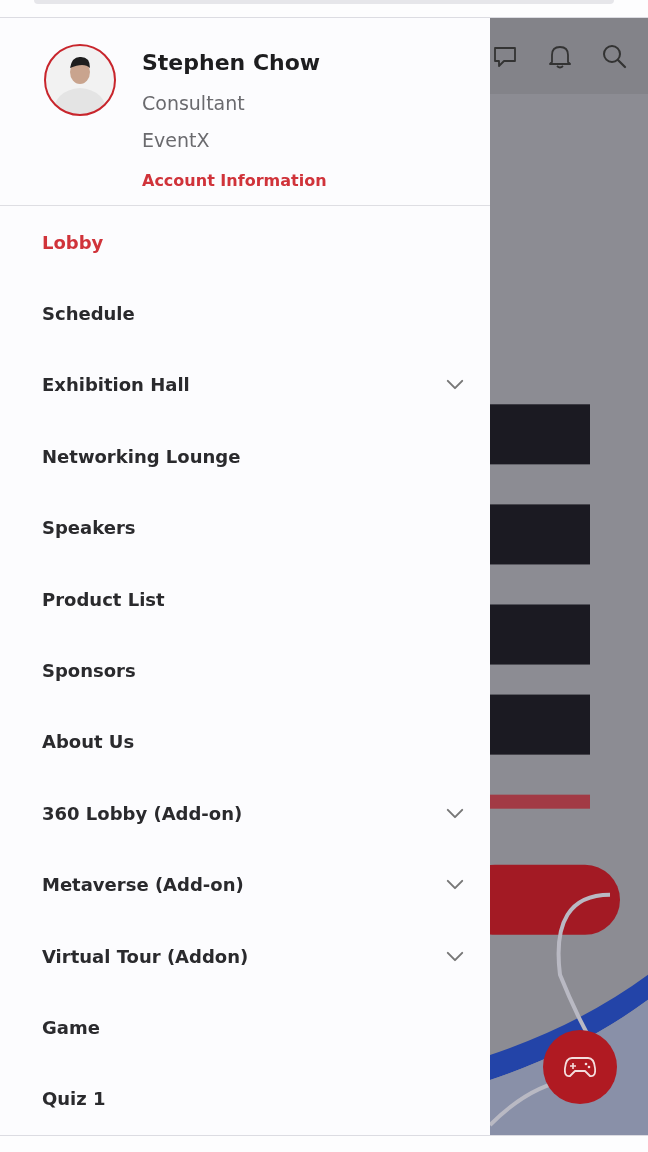 Image resolution: width=648 pixels, height=1152 pixels. Describe the element at coordinates (245, 742) in the screenshot. I see `menu-item: About Us` at that location.